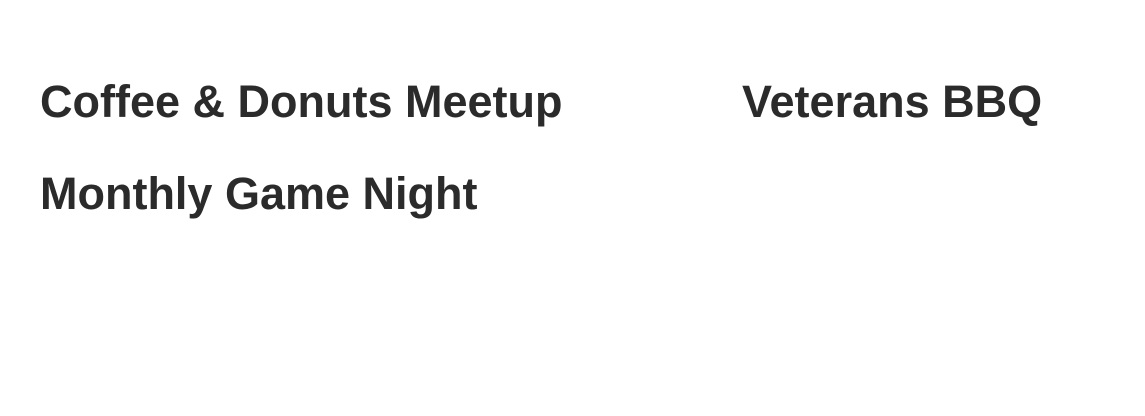 Image resolution: width=1145 pixels, height=416 pixels. What do you see at coordinates (921, 120) in the screenshot?
I see `event-title-veterans-bbq: Veterans BBQ` at bounding box center [921, 120].